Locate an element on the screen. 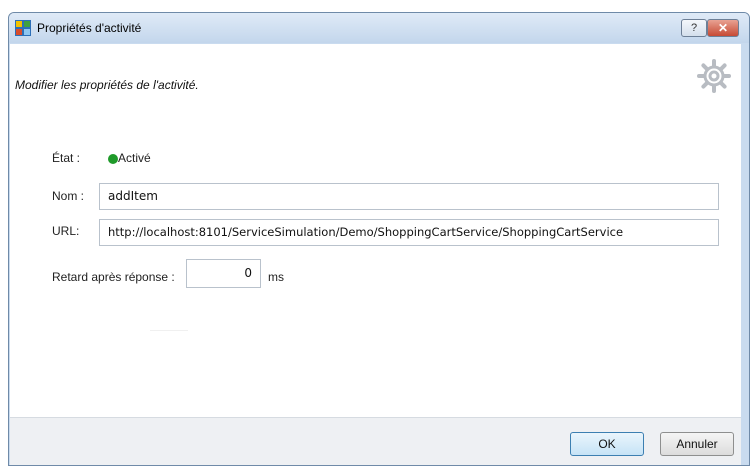 The image size is (751, 466). ok-button-label: OK is located at coordinates (607, 444).